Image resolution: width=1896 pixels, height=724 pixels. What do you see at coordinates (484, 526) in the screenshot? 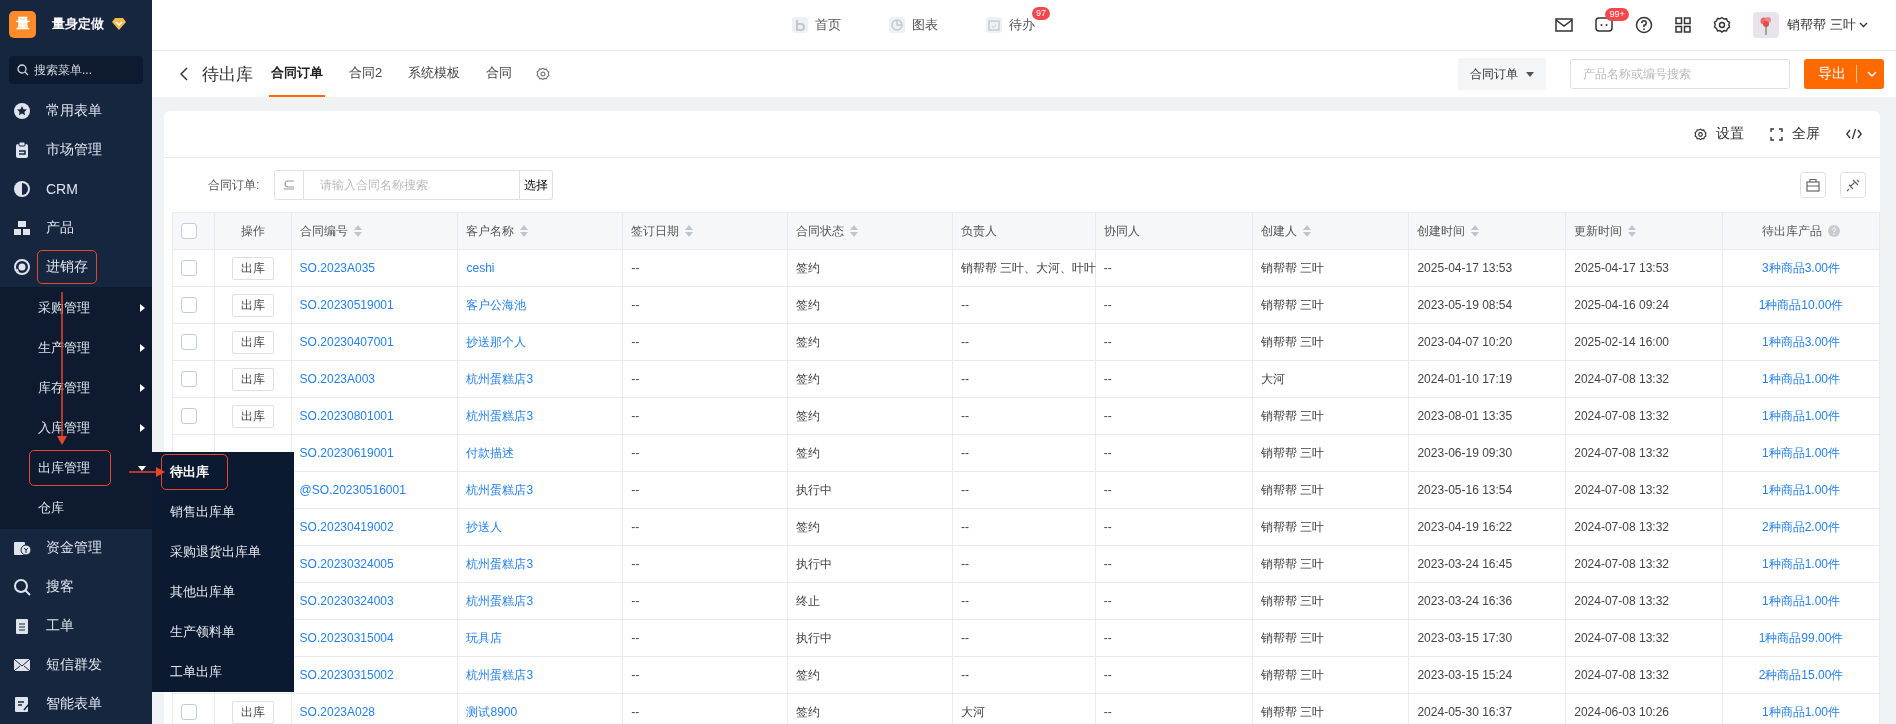
I see `table-link: 抄送人` at bounding box center [484, 526].